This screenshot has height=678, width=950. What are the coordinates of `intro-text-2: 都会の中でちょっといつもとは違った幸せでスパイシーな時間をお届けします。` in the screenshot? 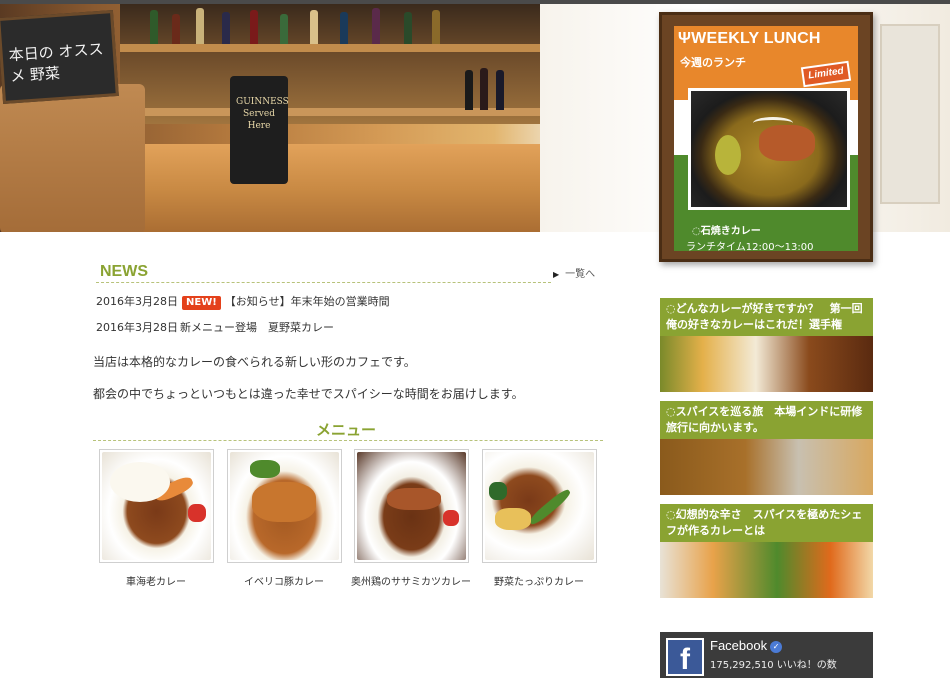 It's located at (308, 394).